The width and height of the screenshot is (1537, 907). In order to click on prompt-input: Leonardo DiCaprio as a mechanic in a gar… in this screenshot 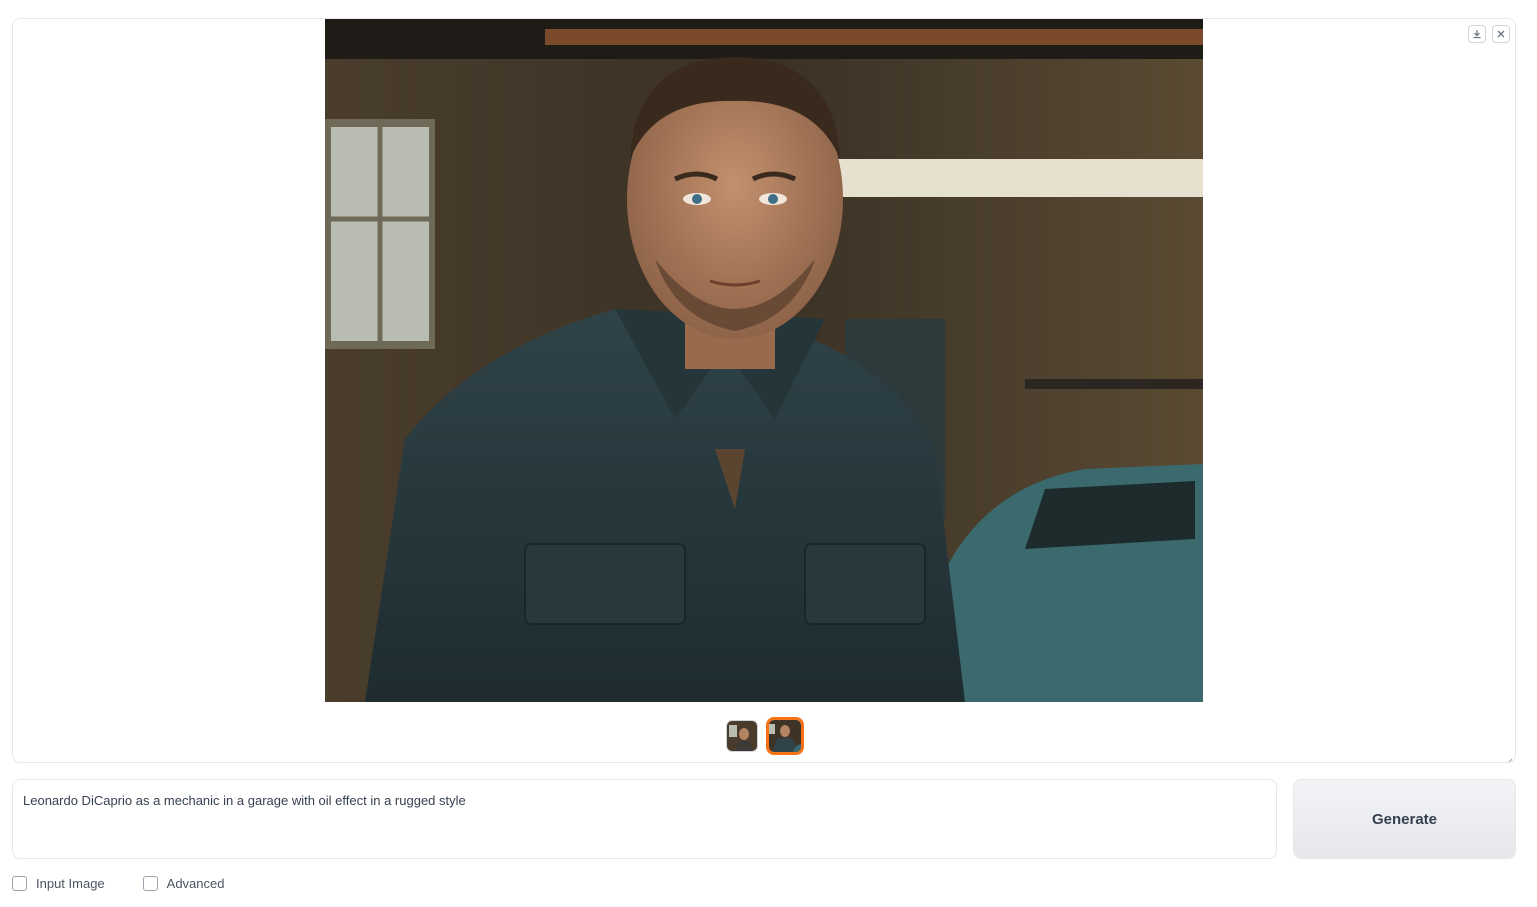, I will do `click(644, 819)`.